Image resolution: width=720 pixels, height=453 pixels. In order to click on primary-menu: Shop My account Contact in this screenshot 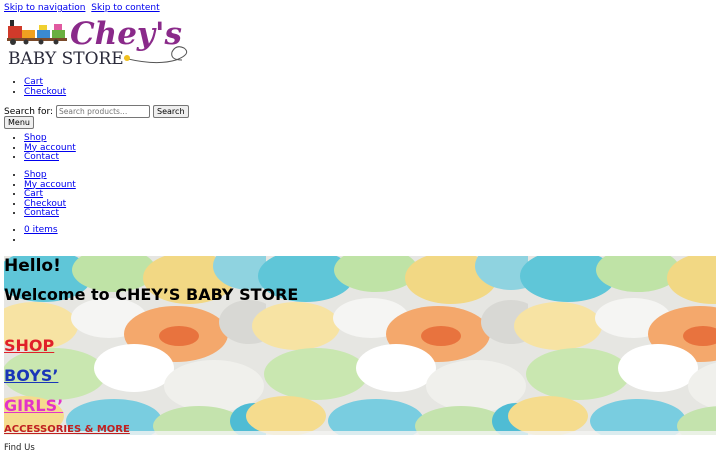, I will do `click(40, 148)`.